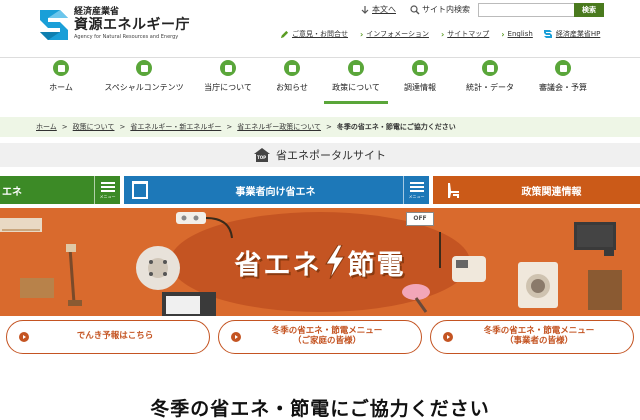 Image resolution: width=640 pixels, height=420 pixels. What do you see at coordinates (547, 34) in the screenshot?
I see `meti-logo-icon` at bounding box center [547, 34].